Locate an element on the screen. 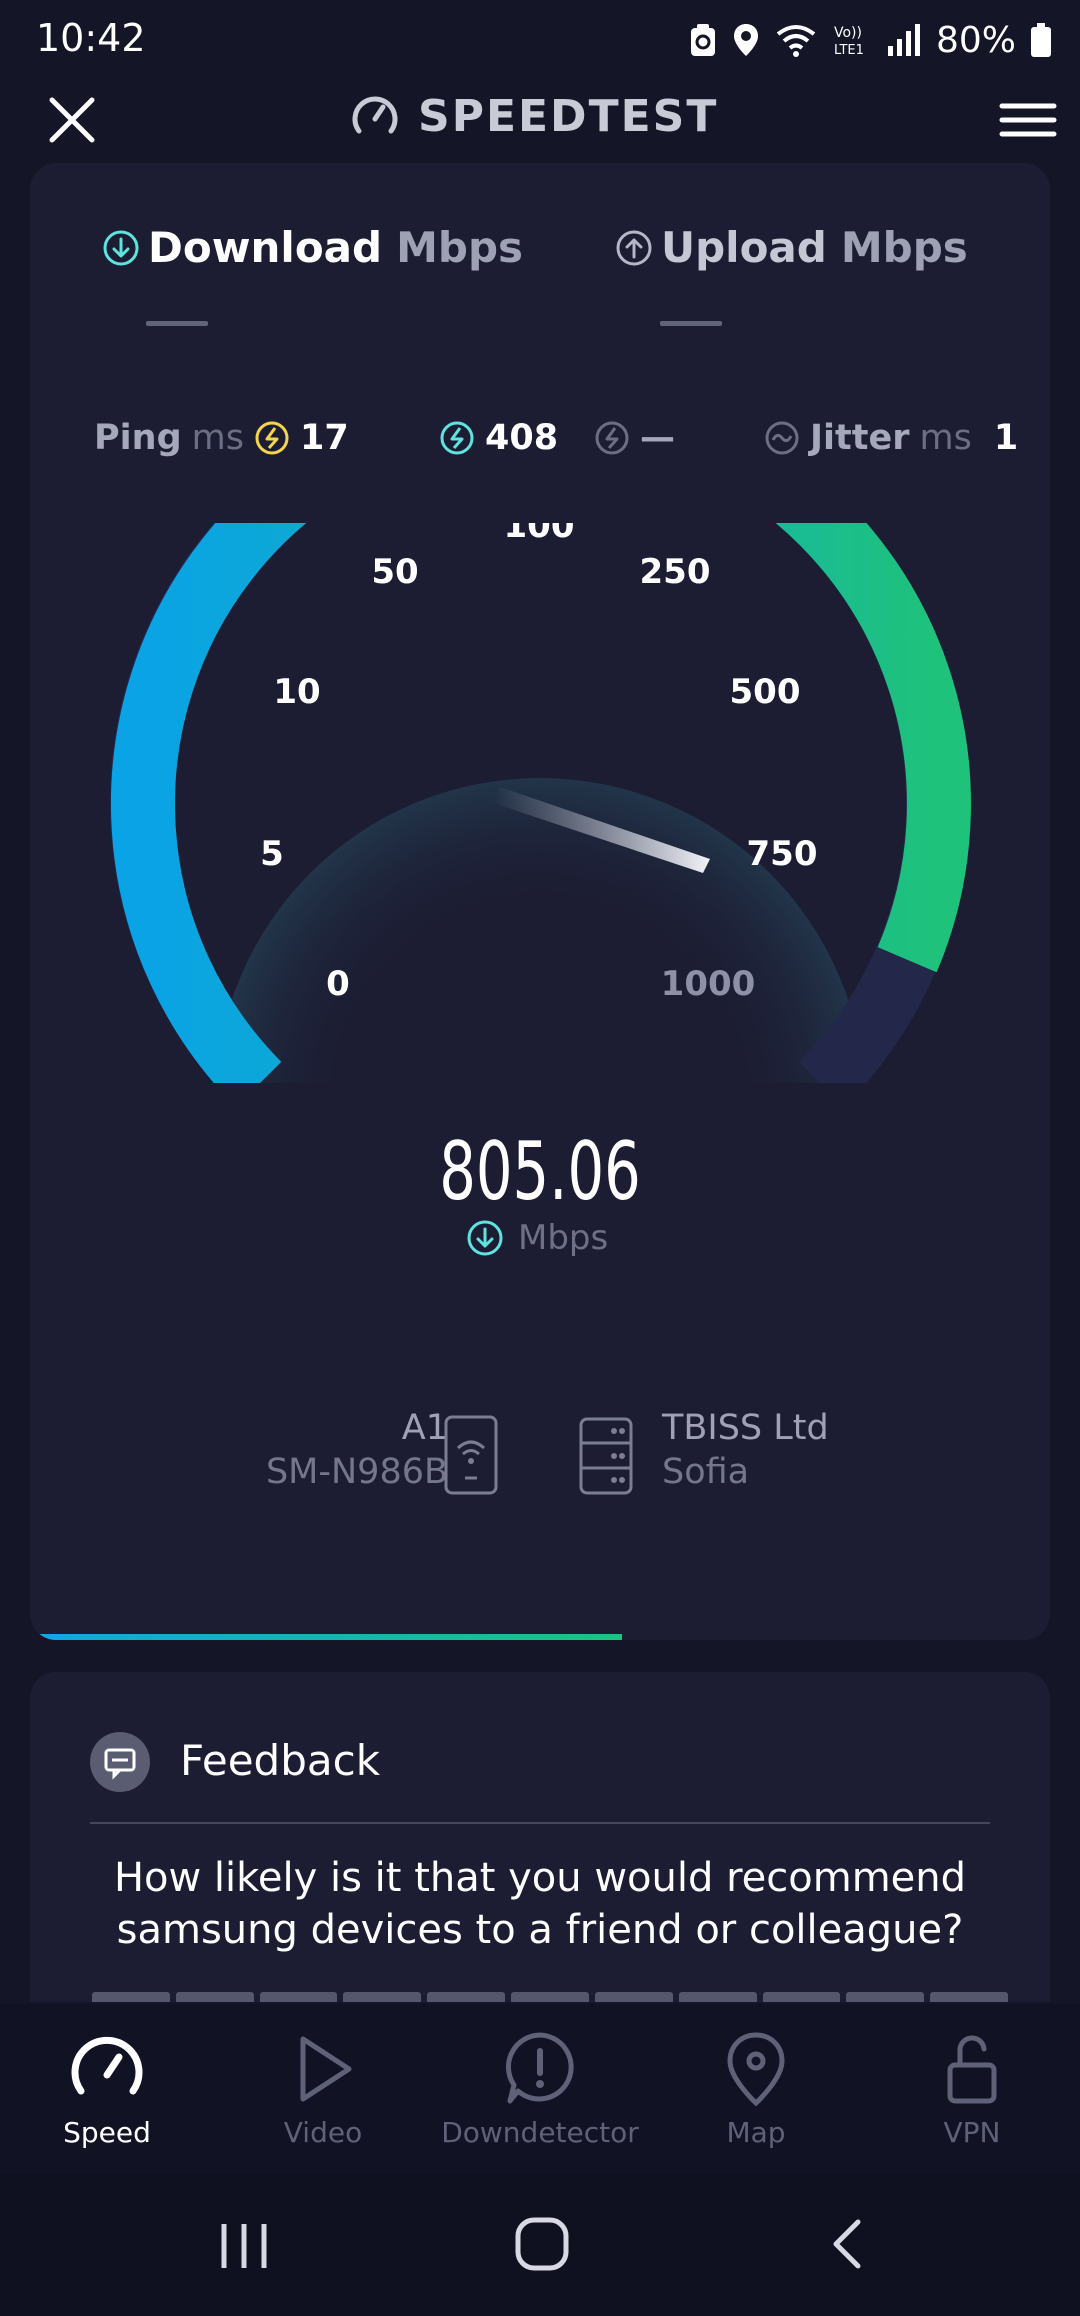 The height and width of the screenshot is (2316, 1080). svg-text: Vo)) is located at coordinates (848, 33).